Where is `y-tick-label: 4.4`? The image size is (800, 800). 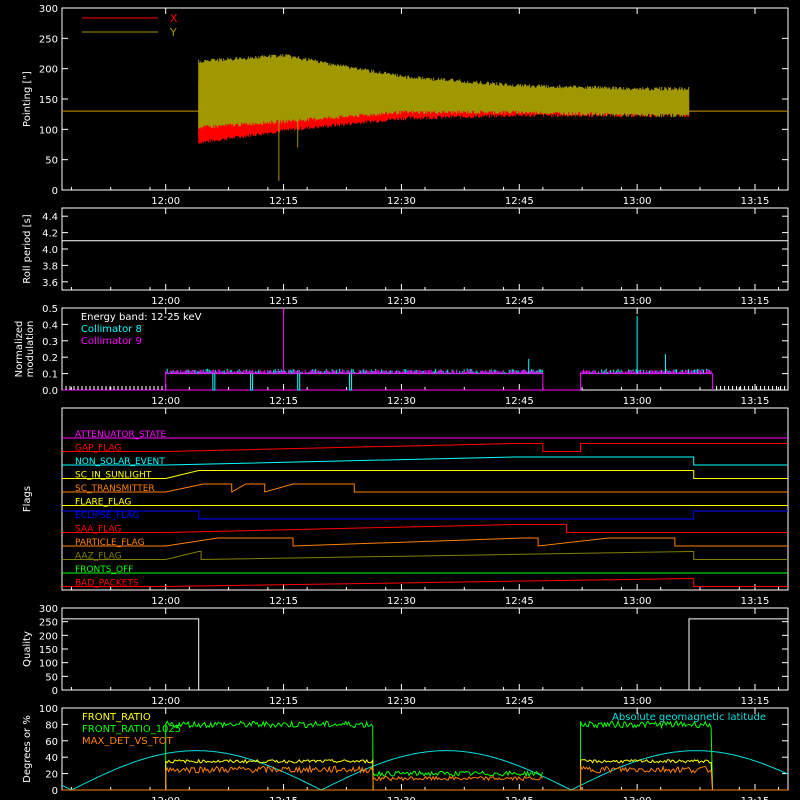
y-tick-label: 4.4 is located at coordinates (50, 217).